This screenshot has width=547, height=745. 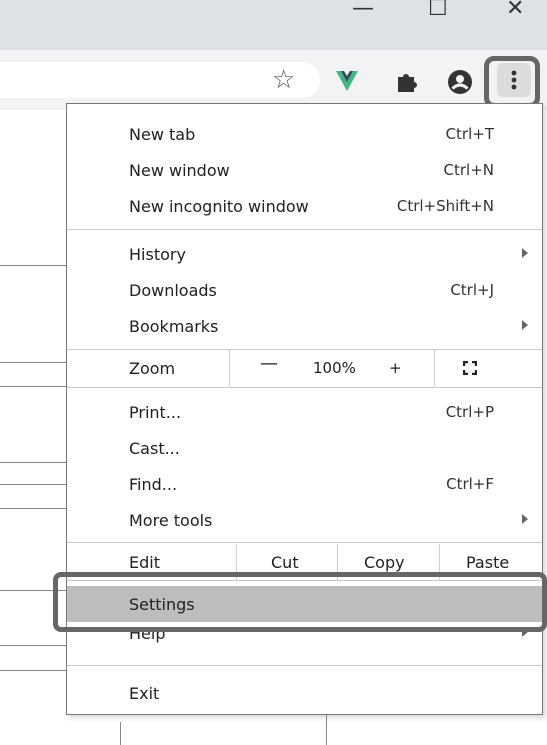 I want to click on fullscreen-button, so click(x=488, y=368).